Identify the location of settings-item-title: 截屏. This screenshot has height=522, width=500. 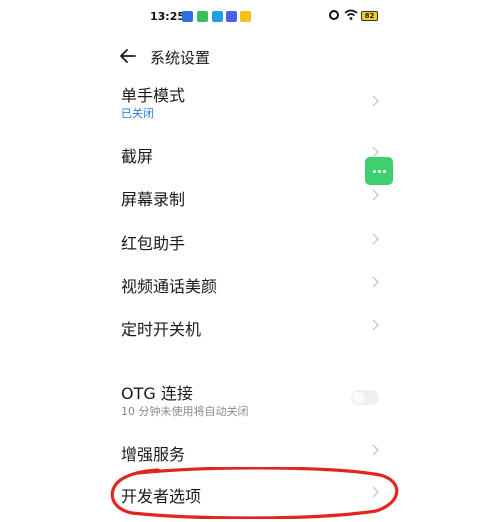
(137, 156).